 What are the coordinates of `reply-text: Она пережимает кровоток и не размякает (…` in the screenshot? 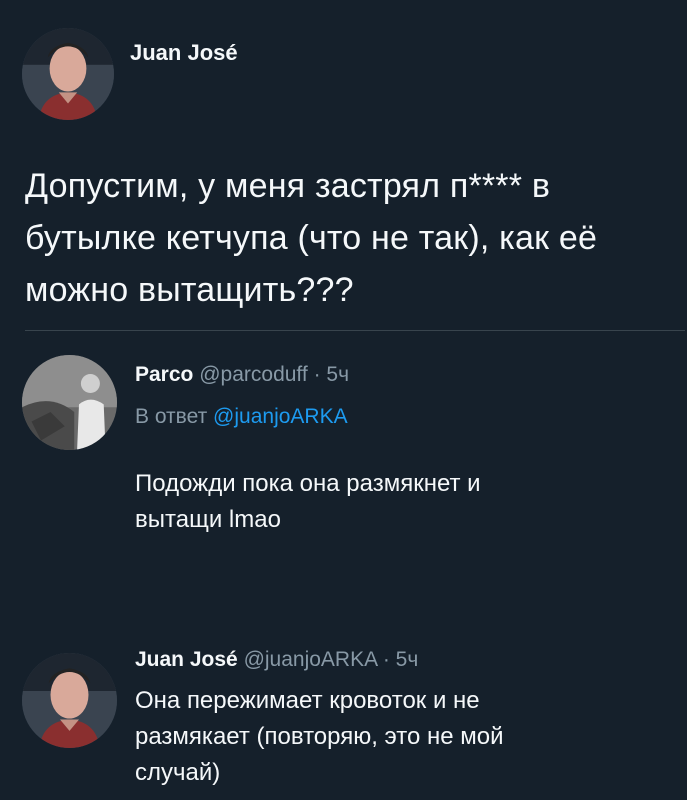 It's located at (319, 737).